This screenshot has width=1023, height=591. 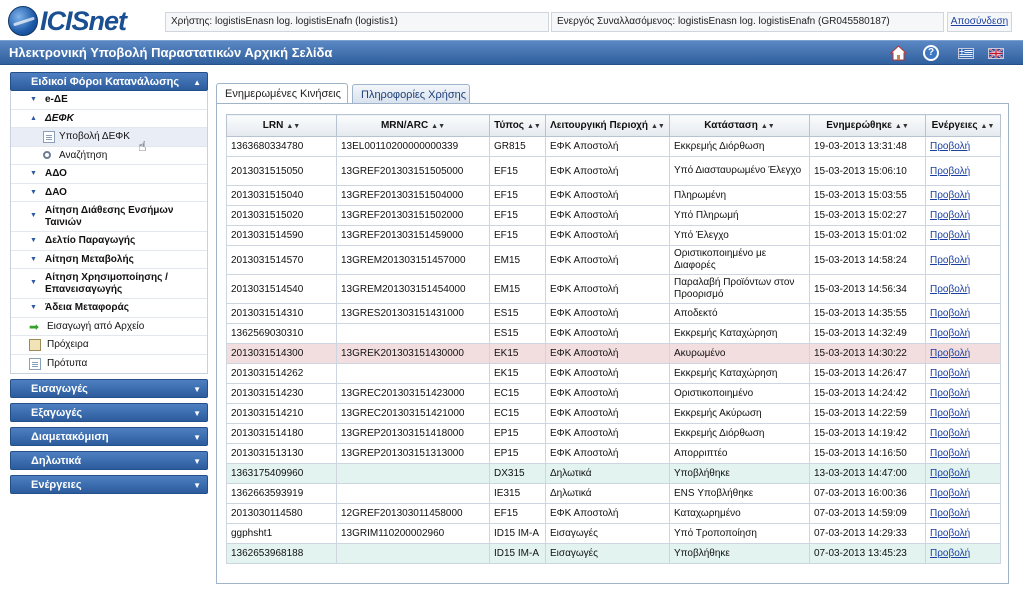 I want to click on sidebar-item-drafts: Πρόχειρα, so click(x=109, y=345).